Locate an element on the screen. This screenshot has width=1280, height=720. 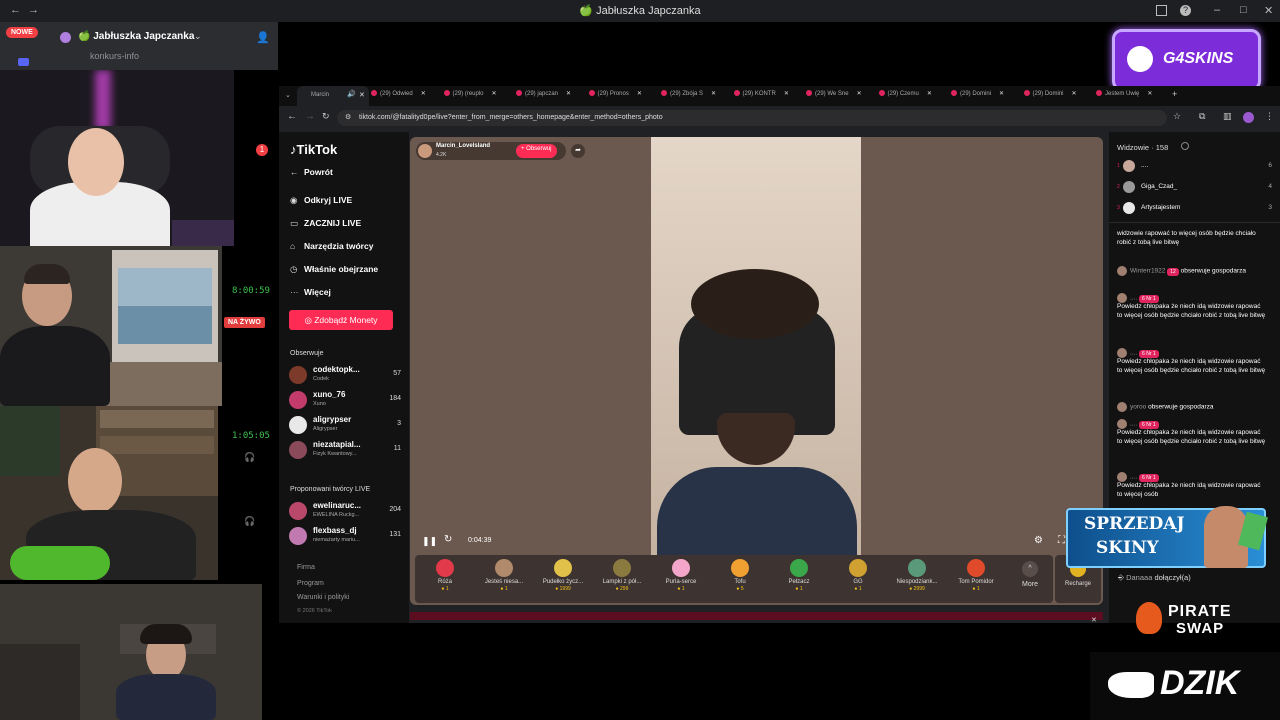
reload-icon: ↻ is located at coordinates (326, 116).